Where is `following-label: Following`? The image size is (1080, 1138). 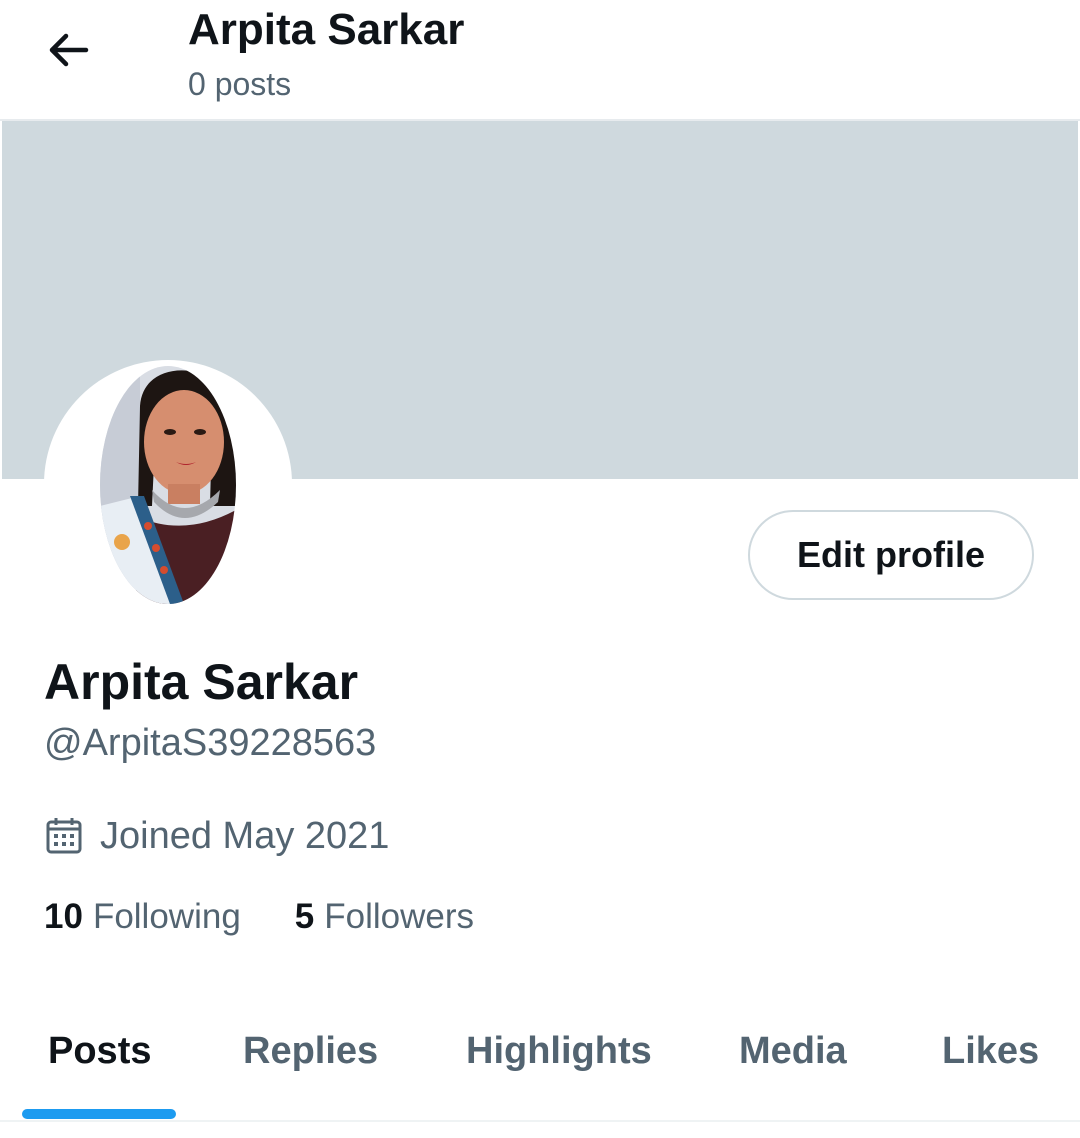 following-label: Following is located at coordinates (166, 916).